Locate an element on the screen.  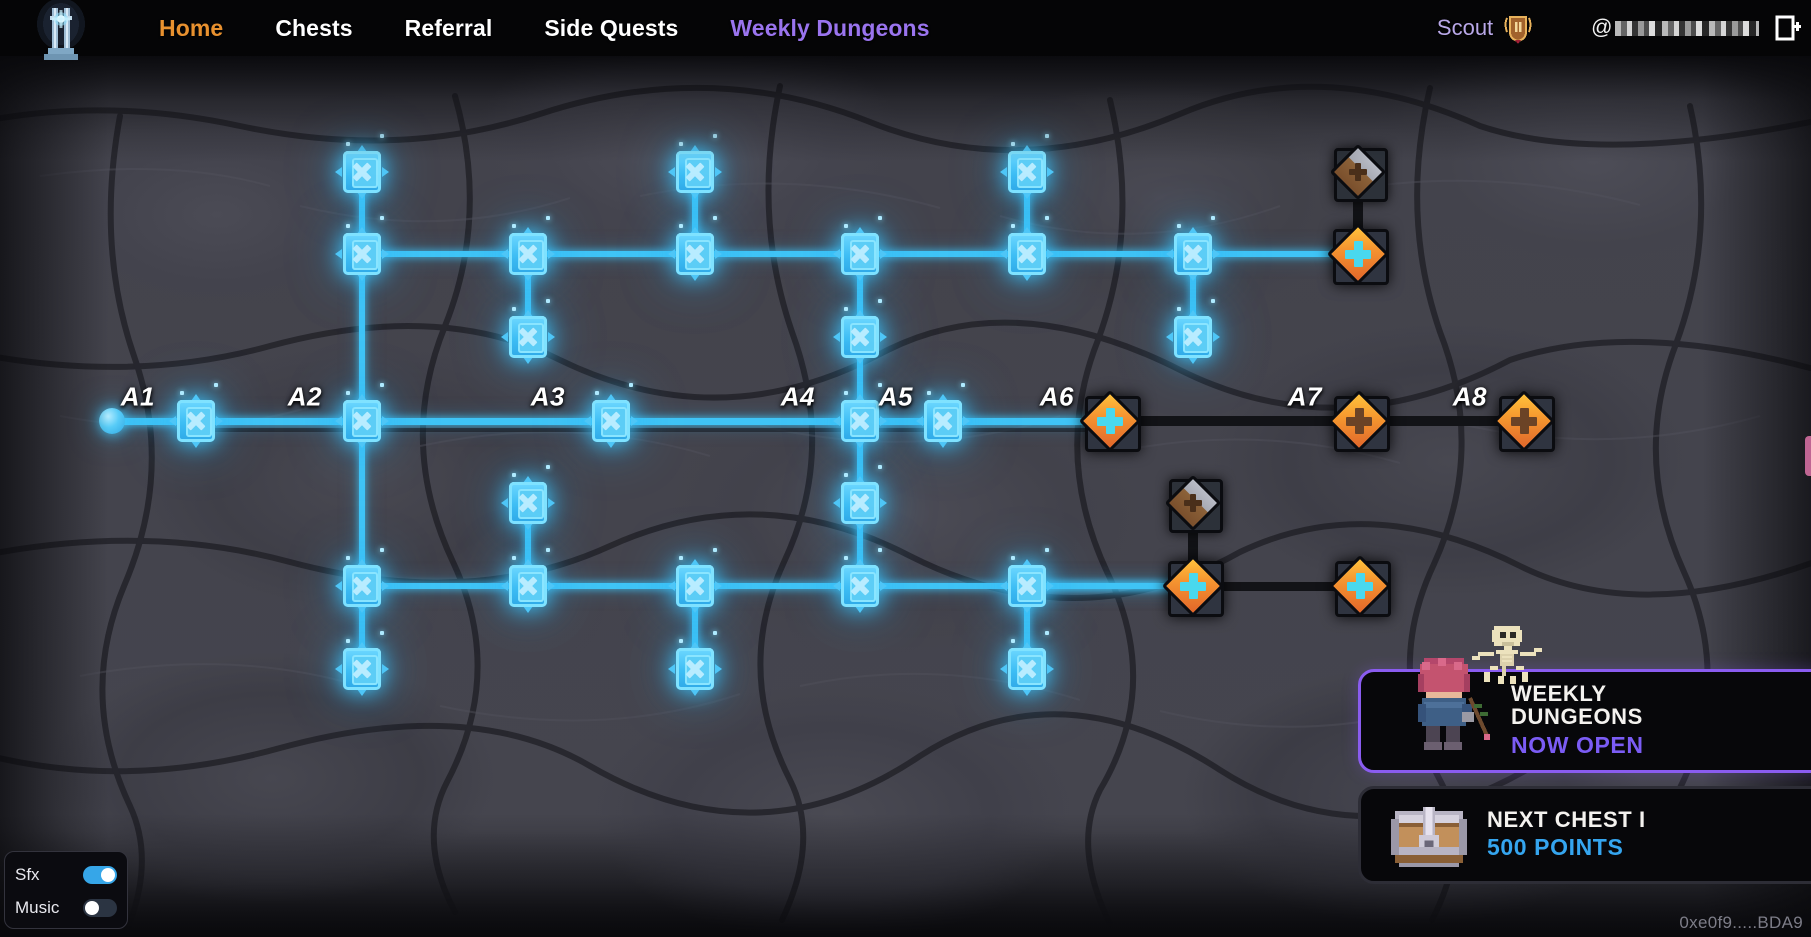
nav-item-side-quests: Side Quests is located at coordinates (611, 28).